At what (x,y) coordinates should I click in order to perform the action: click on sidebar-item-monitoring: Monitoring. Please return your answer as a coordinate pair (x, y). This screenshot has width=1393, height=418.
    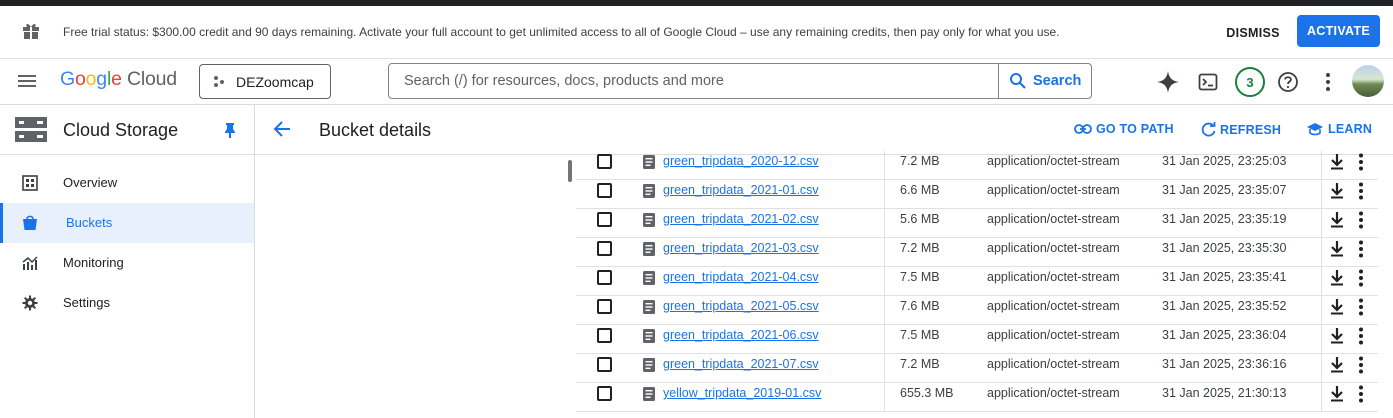
    Looking at the image, I should click on (127, 263).